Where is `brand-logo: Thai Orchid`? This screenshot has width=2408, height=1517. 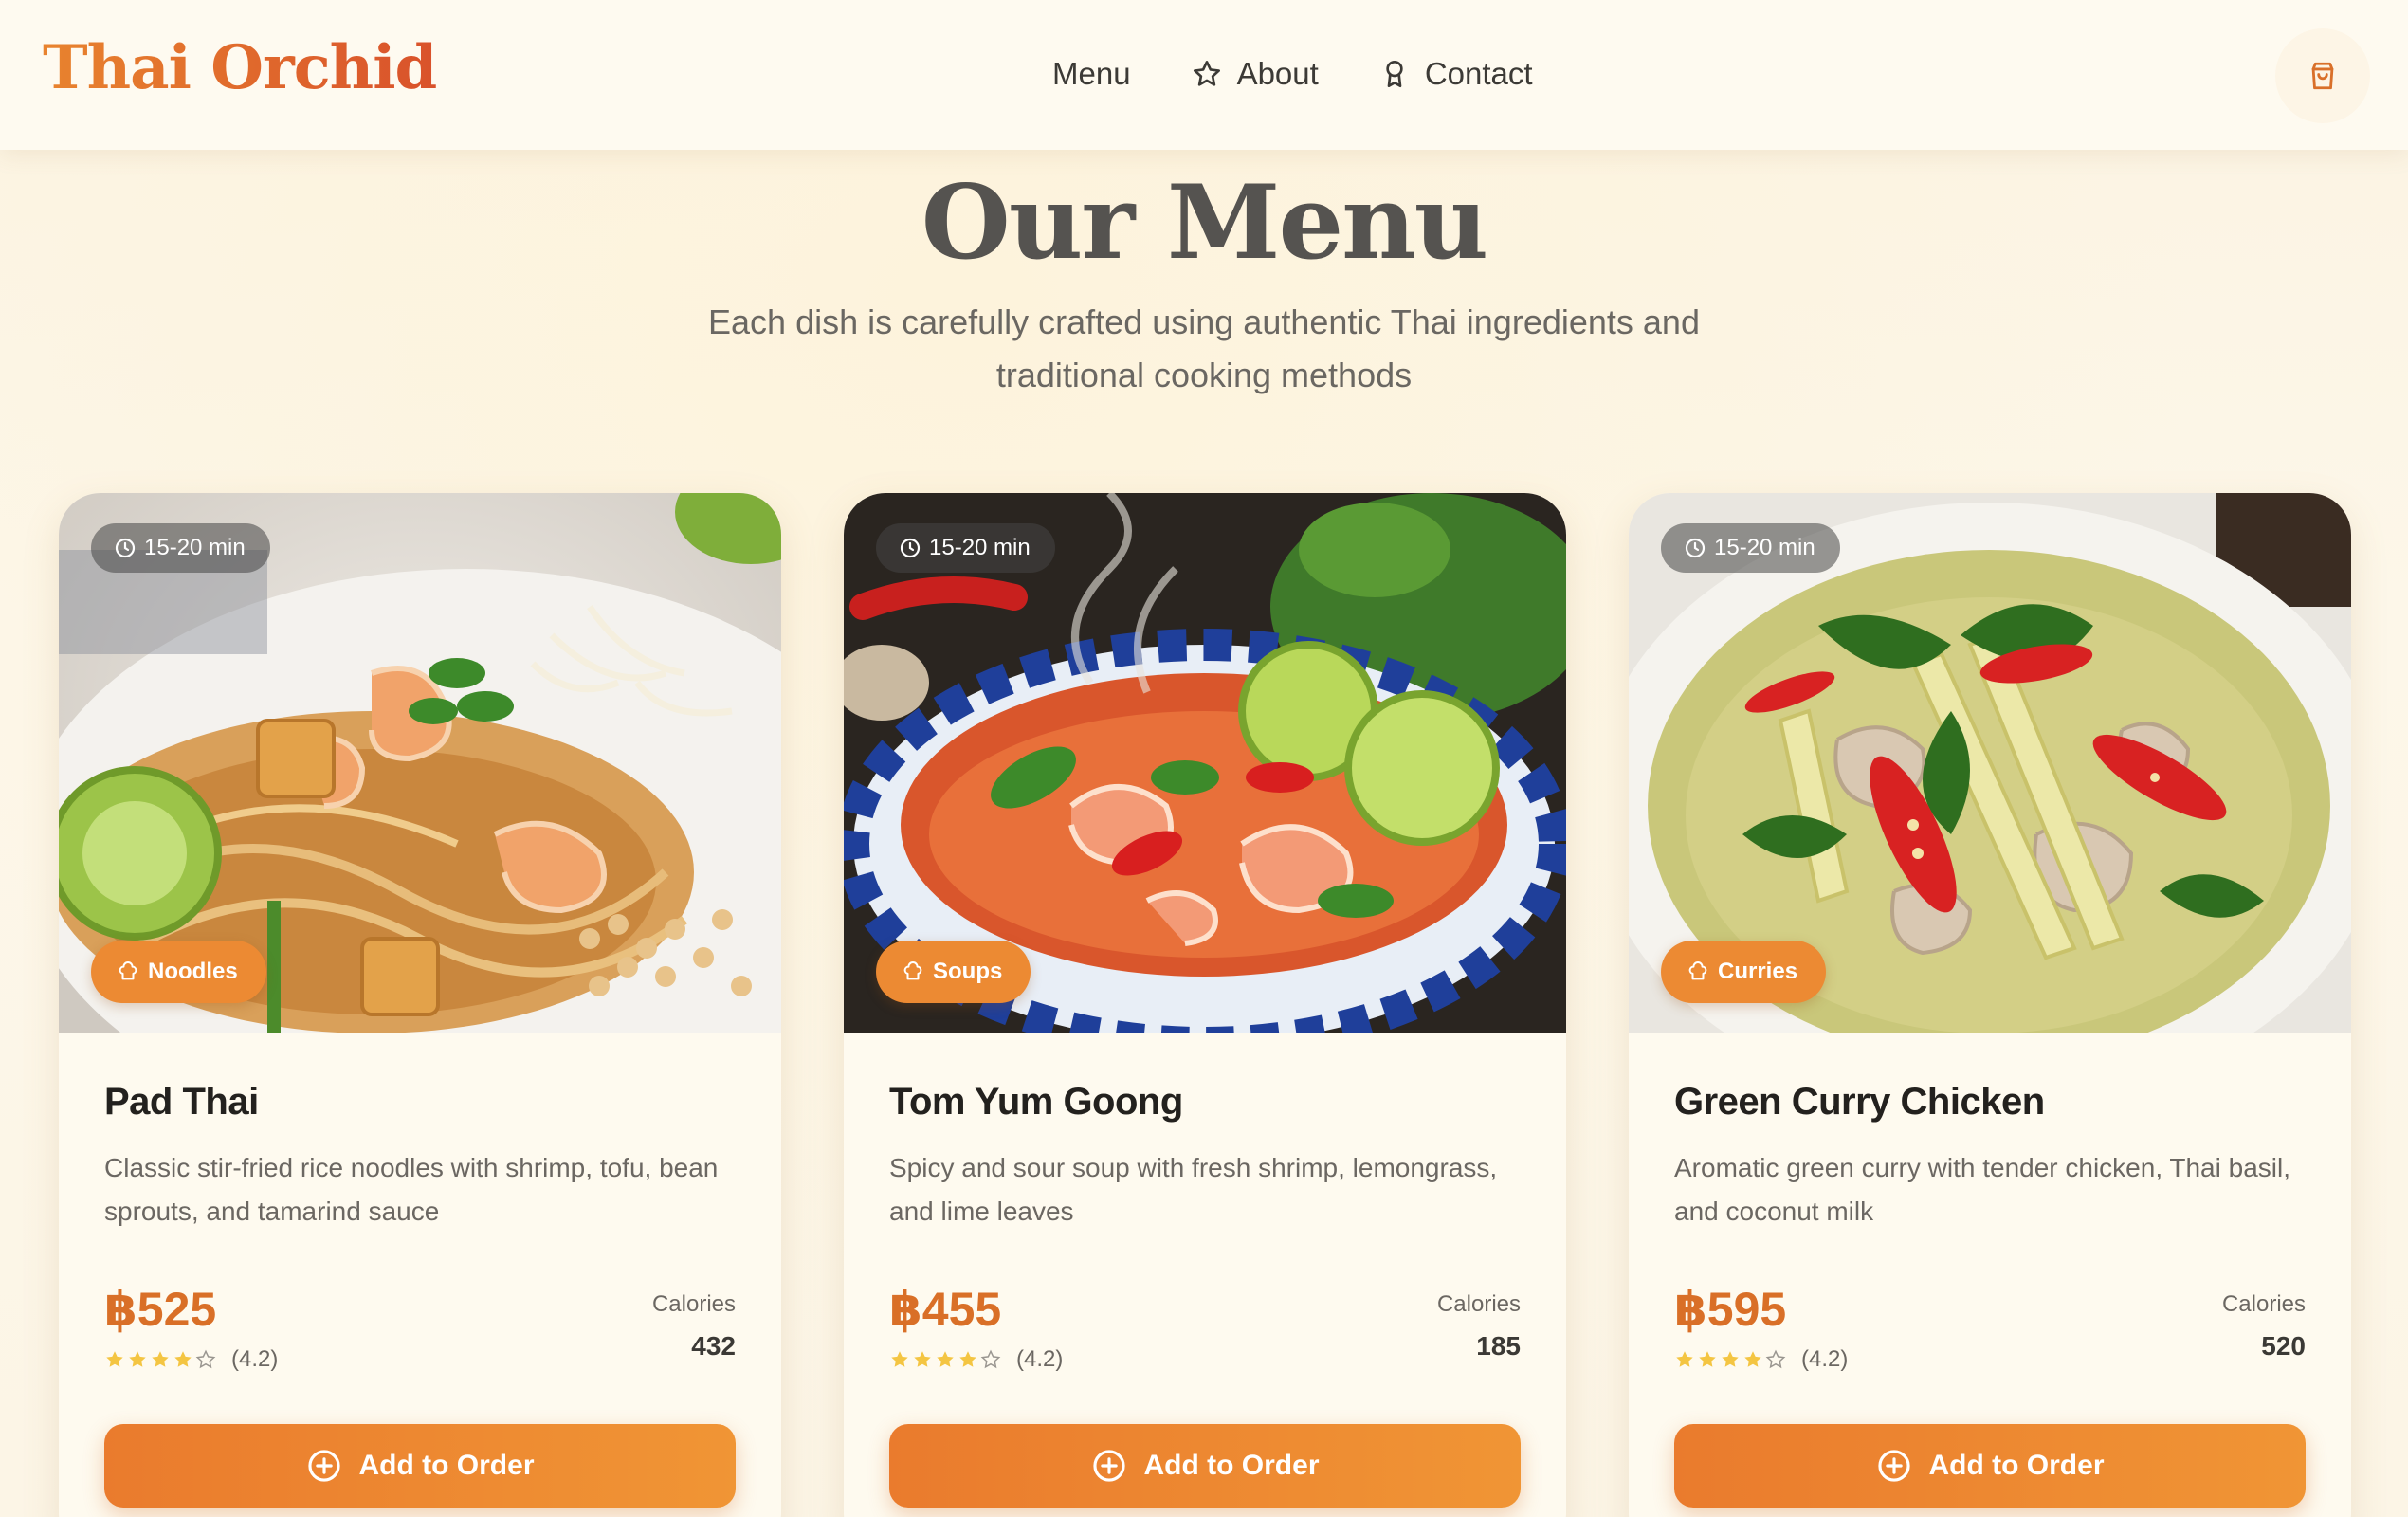 brand-logo: Thai Orchid is located at coordinates (240, 67).